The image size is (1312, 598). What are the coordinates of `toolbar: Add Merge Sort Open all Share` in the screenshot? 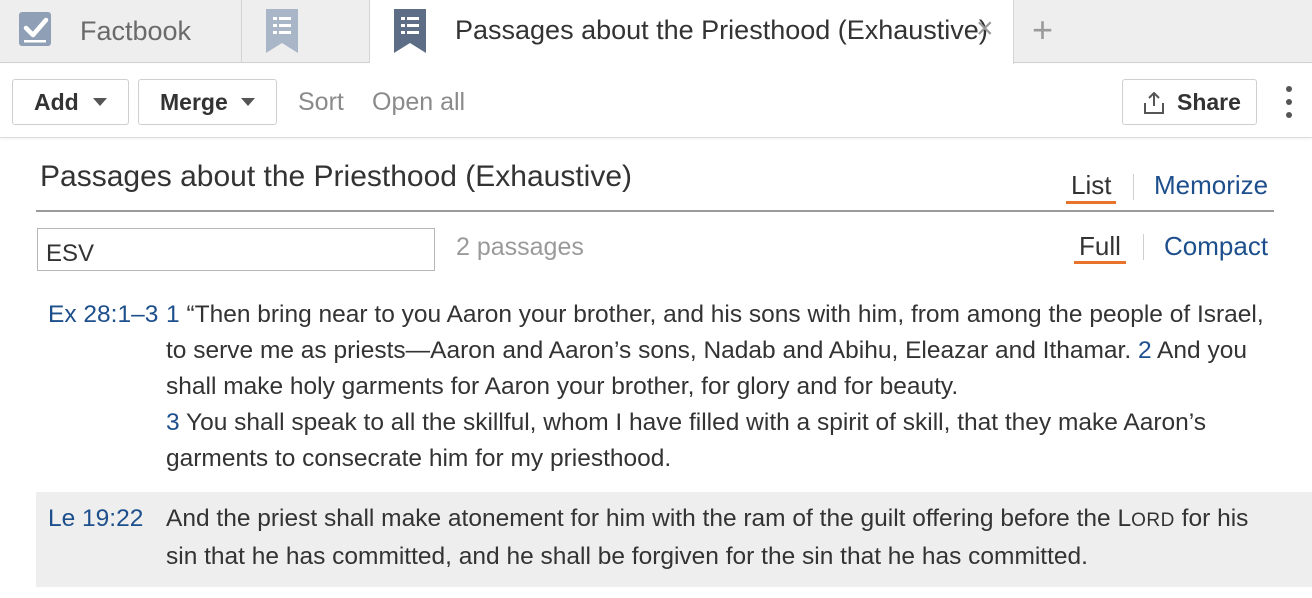 It's located at (656, 101).